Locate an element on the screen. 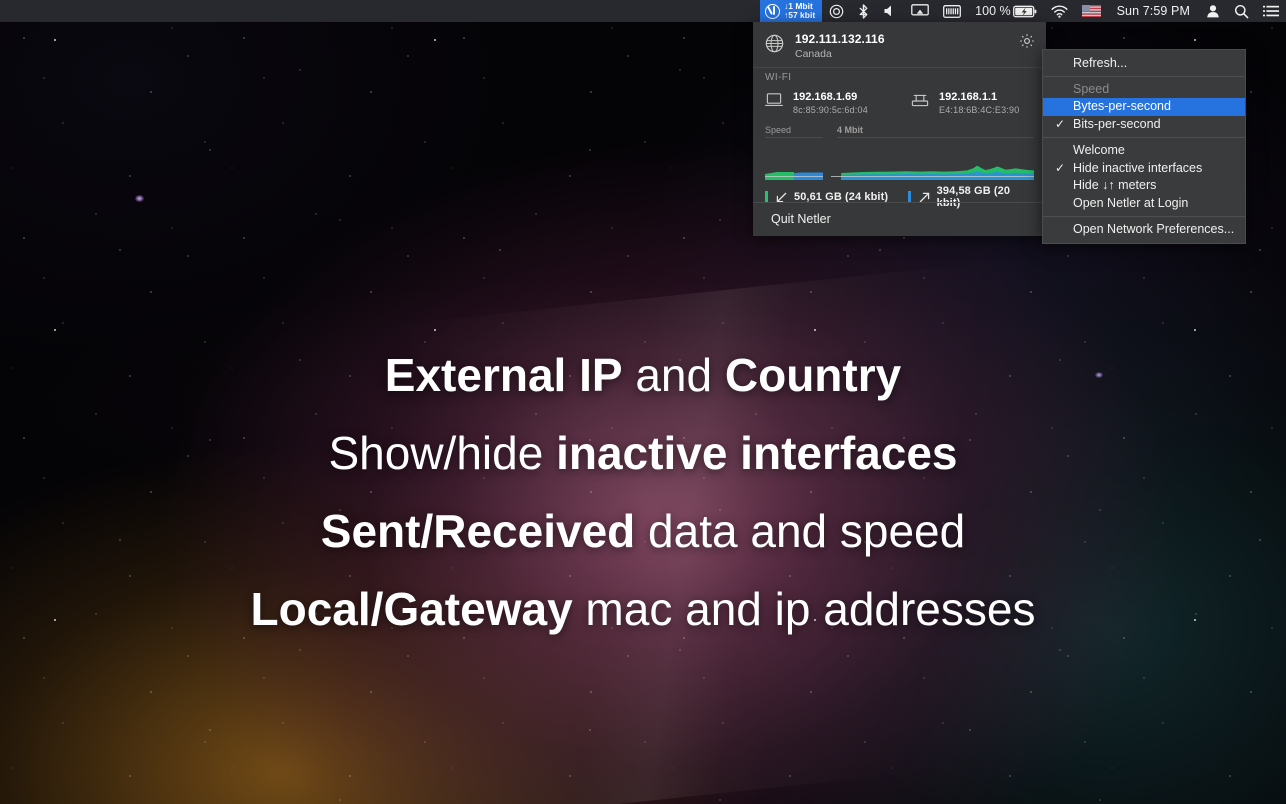 The height and width of the screenshot is (804, 1286). menu-bar-status-items: ↓1 Mbit ↑57 kbit 100 % Sun 7:59 PM is located at coordinates (1022, 11).